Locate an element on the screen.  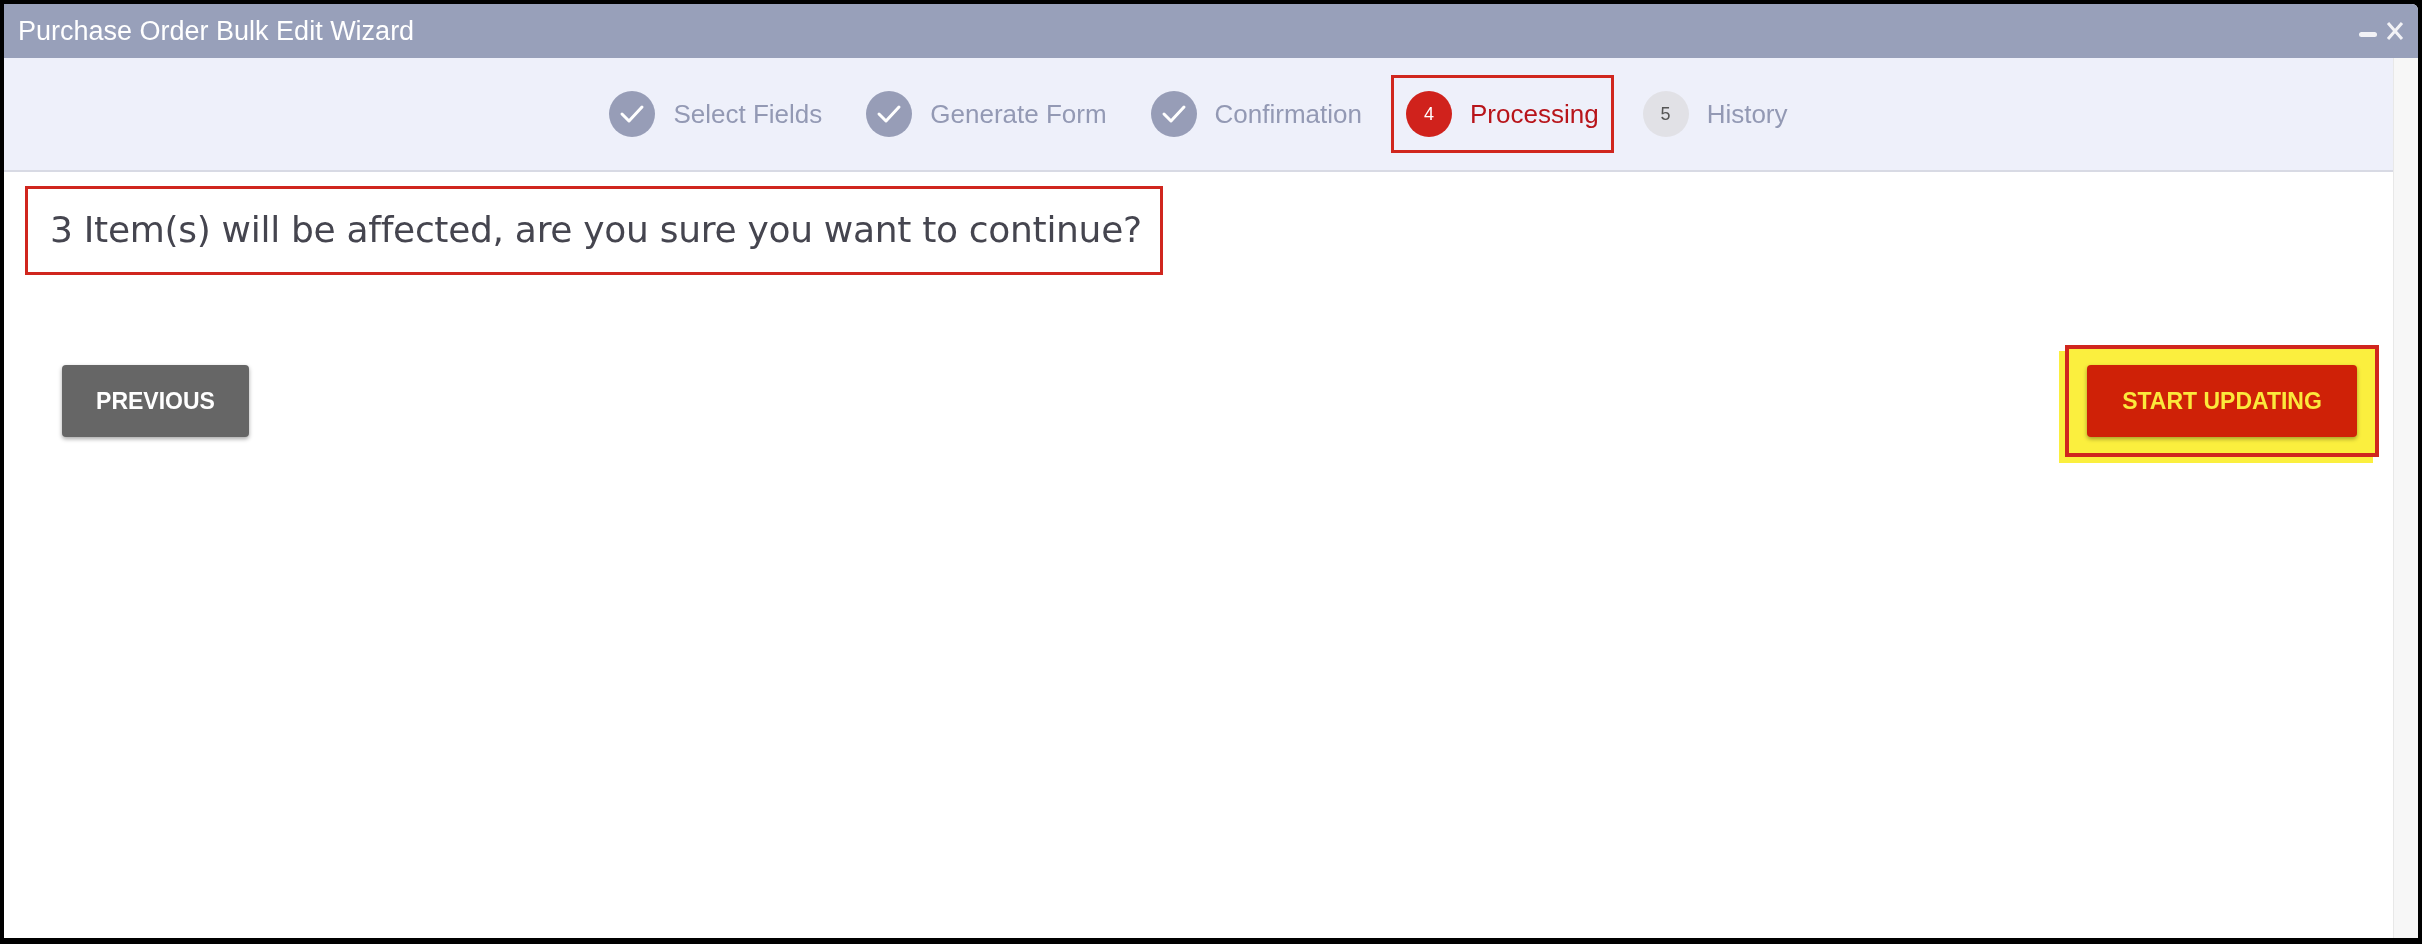
step-number: 5 is located at coordinates (1665, 114).